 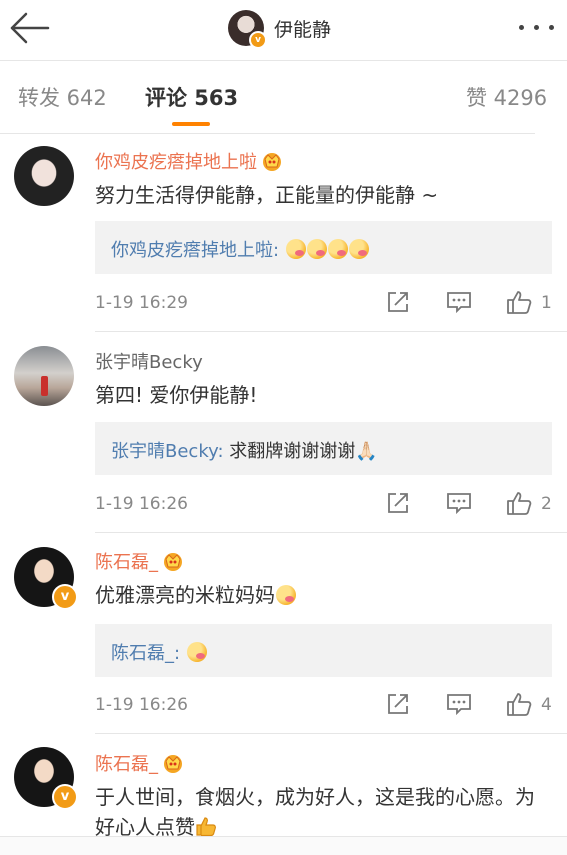 What do you see at coordinates (325, 595) in the screenshot?
I see `comment-text: 优雅漂亮的米粒妈妈` at bounding box center [325, 595].